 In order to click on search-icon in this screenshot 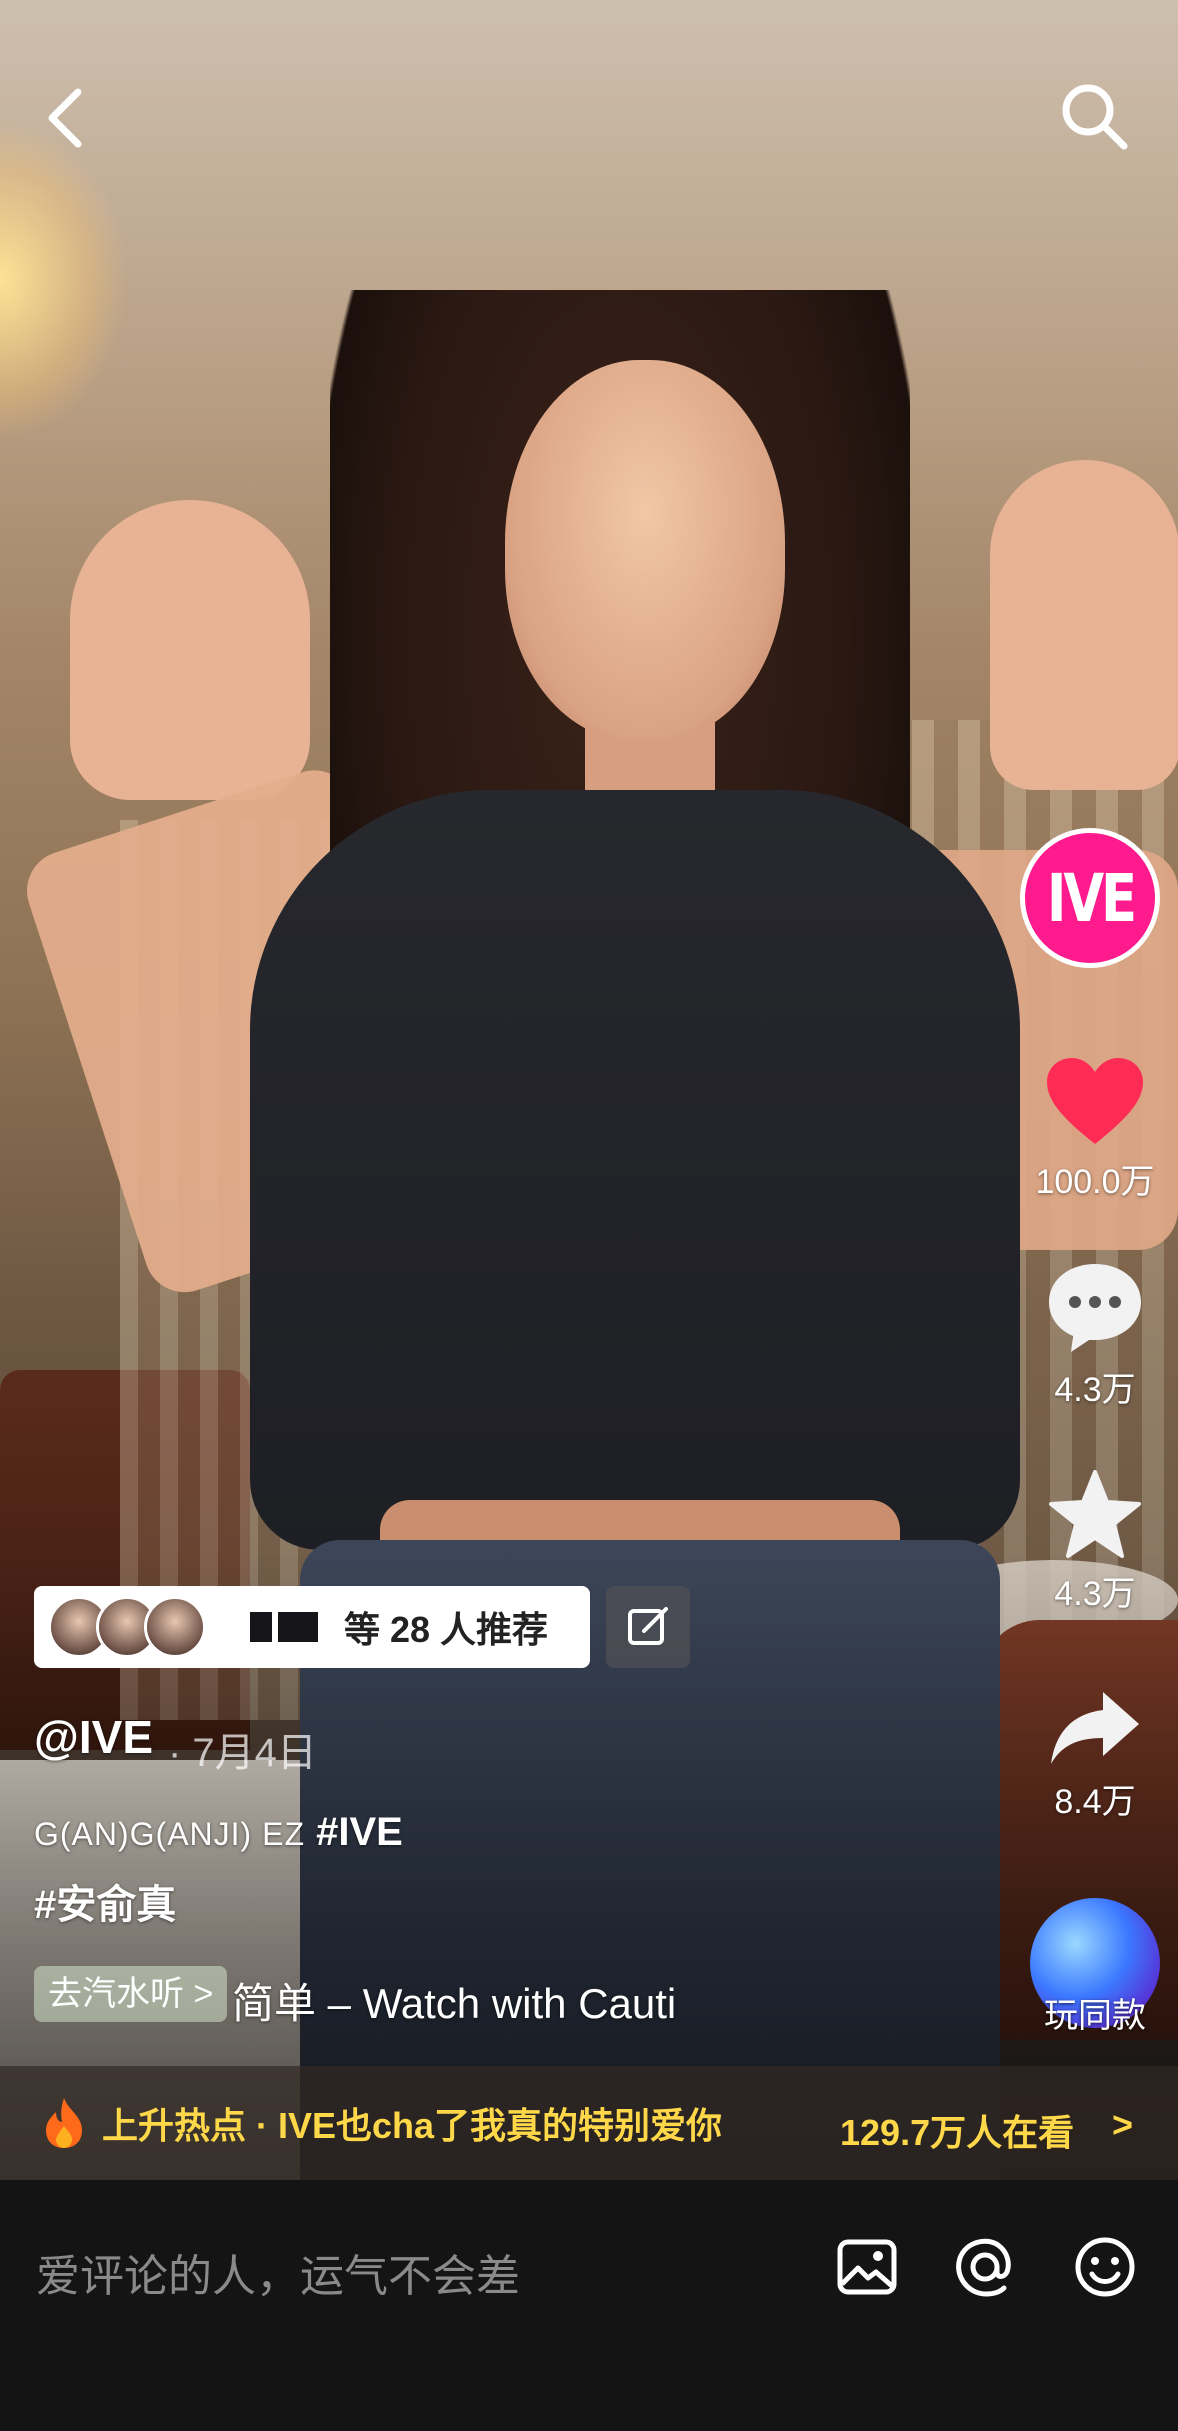, I will do `click(1095, 117)`.